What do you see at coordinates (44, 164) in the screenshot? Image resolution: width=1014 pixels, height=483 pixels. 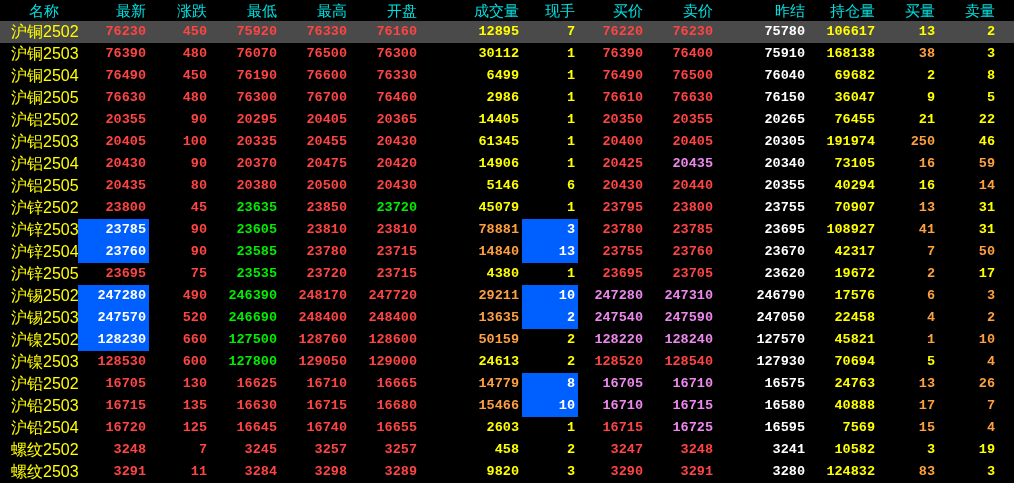 I see `contract-name: 沪铝2504` at bounding box center [44, 164].